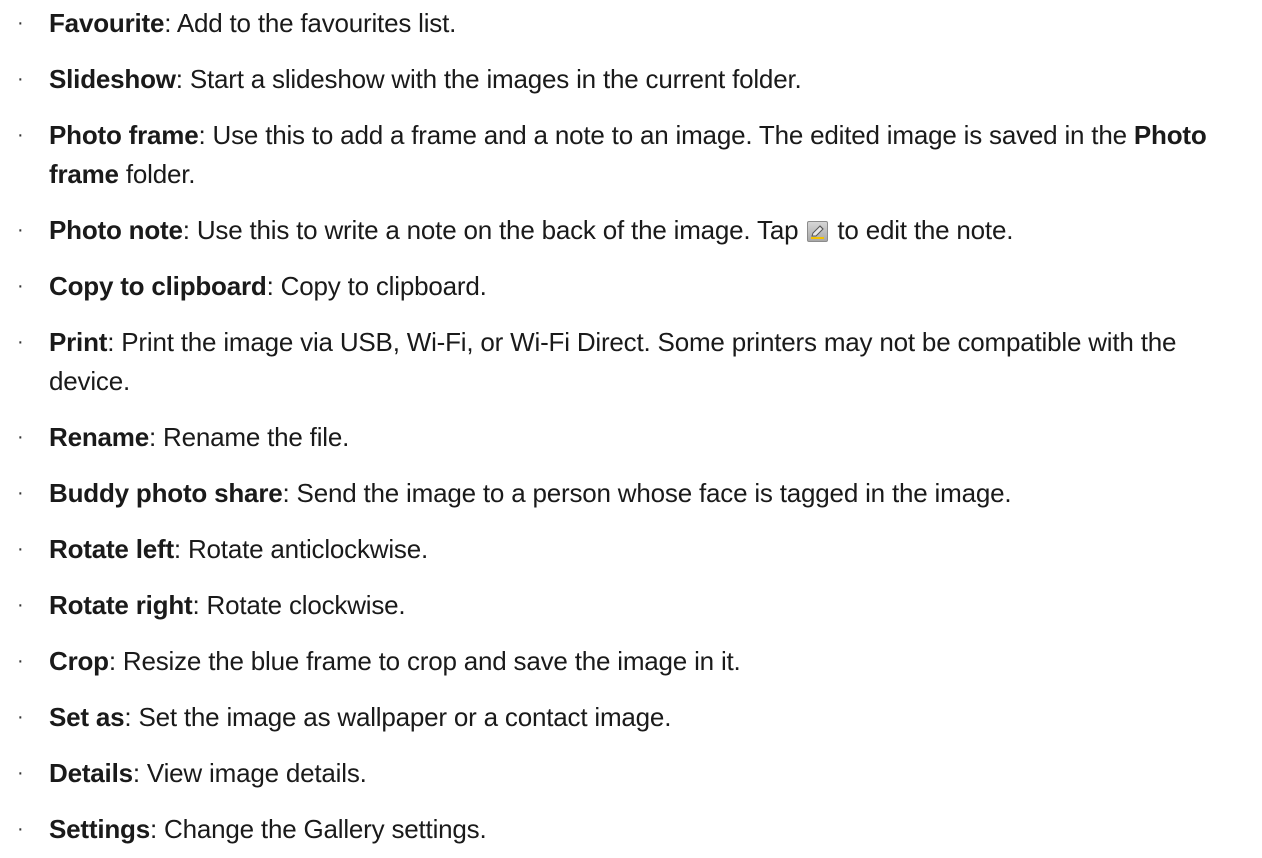 The image size is (1262, 858). I want to click on item-term: Buddy photo share, so click(166, 493).